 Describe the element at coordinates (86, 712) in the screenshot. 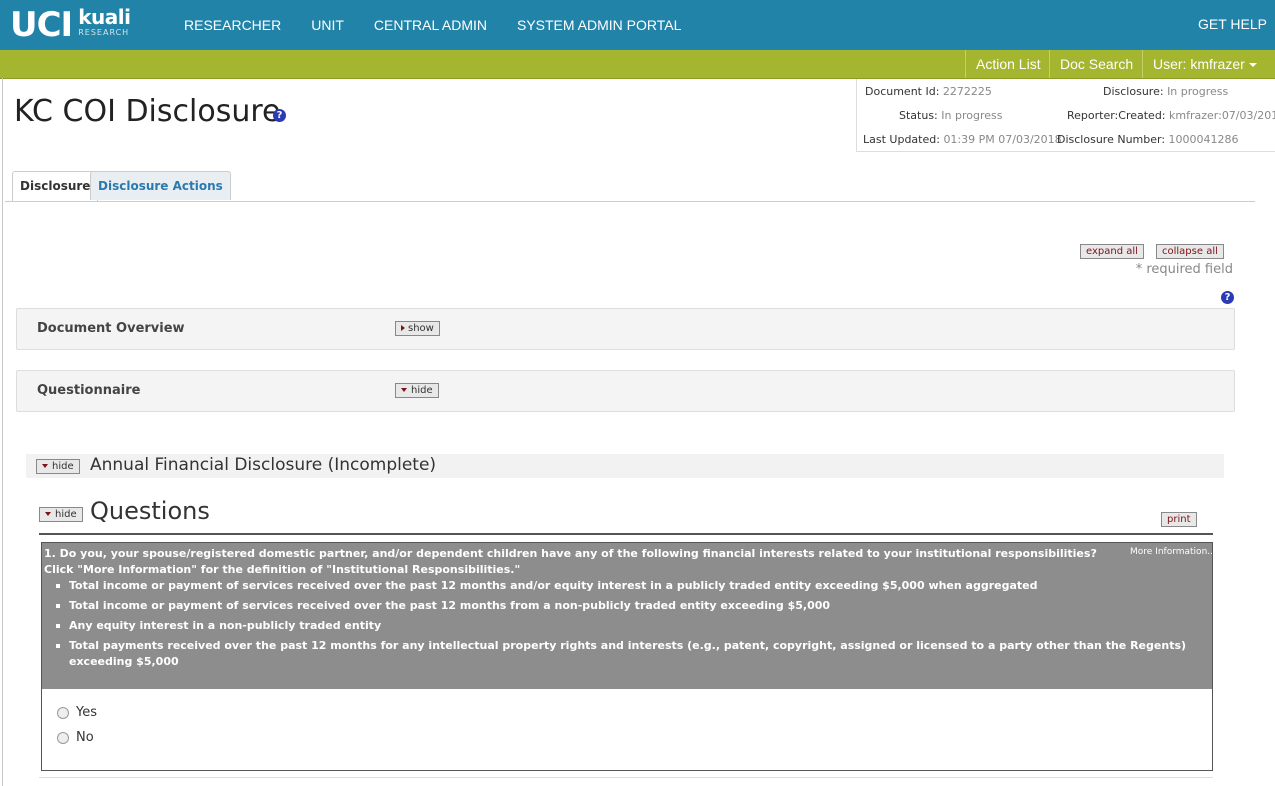

I see `yes-label: Yes` at that location.